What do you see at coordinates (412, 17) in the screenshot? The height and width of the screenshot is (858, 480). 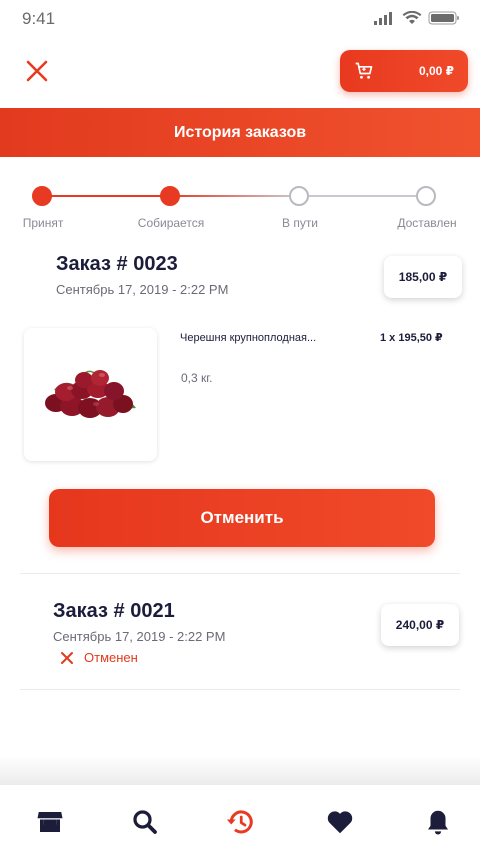 I see `wifi-icon` at bounding box center [412, 17].